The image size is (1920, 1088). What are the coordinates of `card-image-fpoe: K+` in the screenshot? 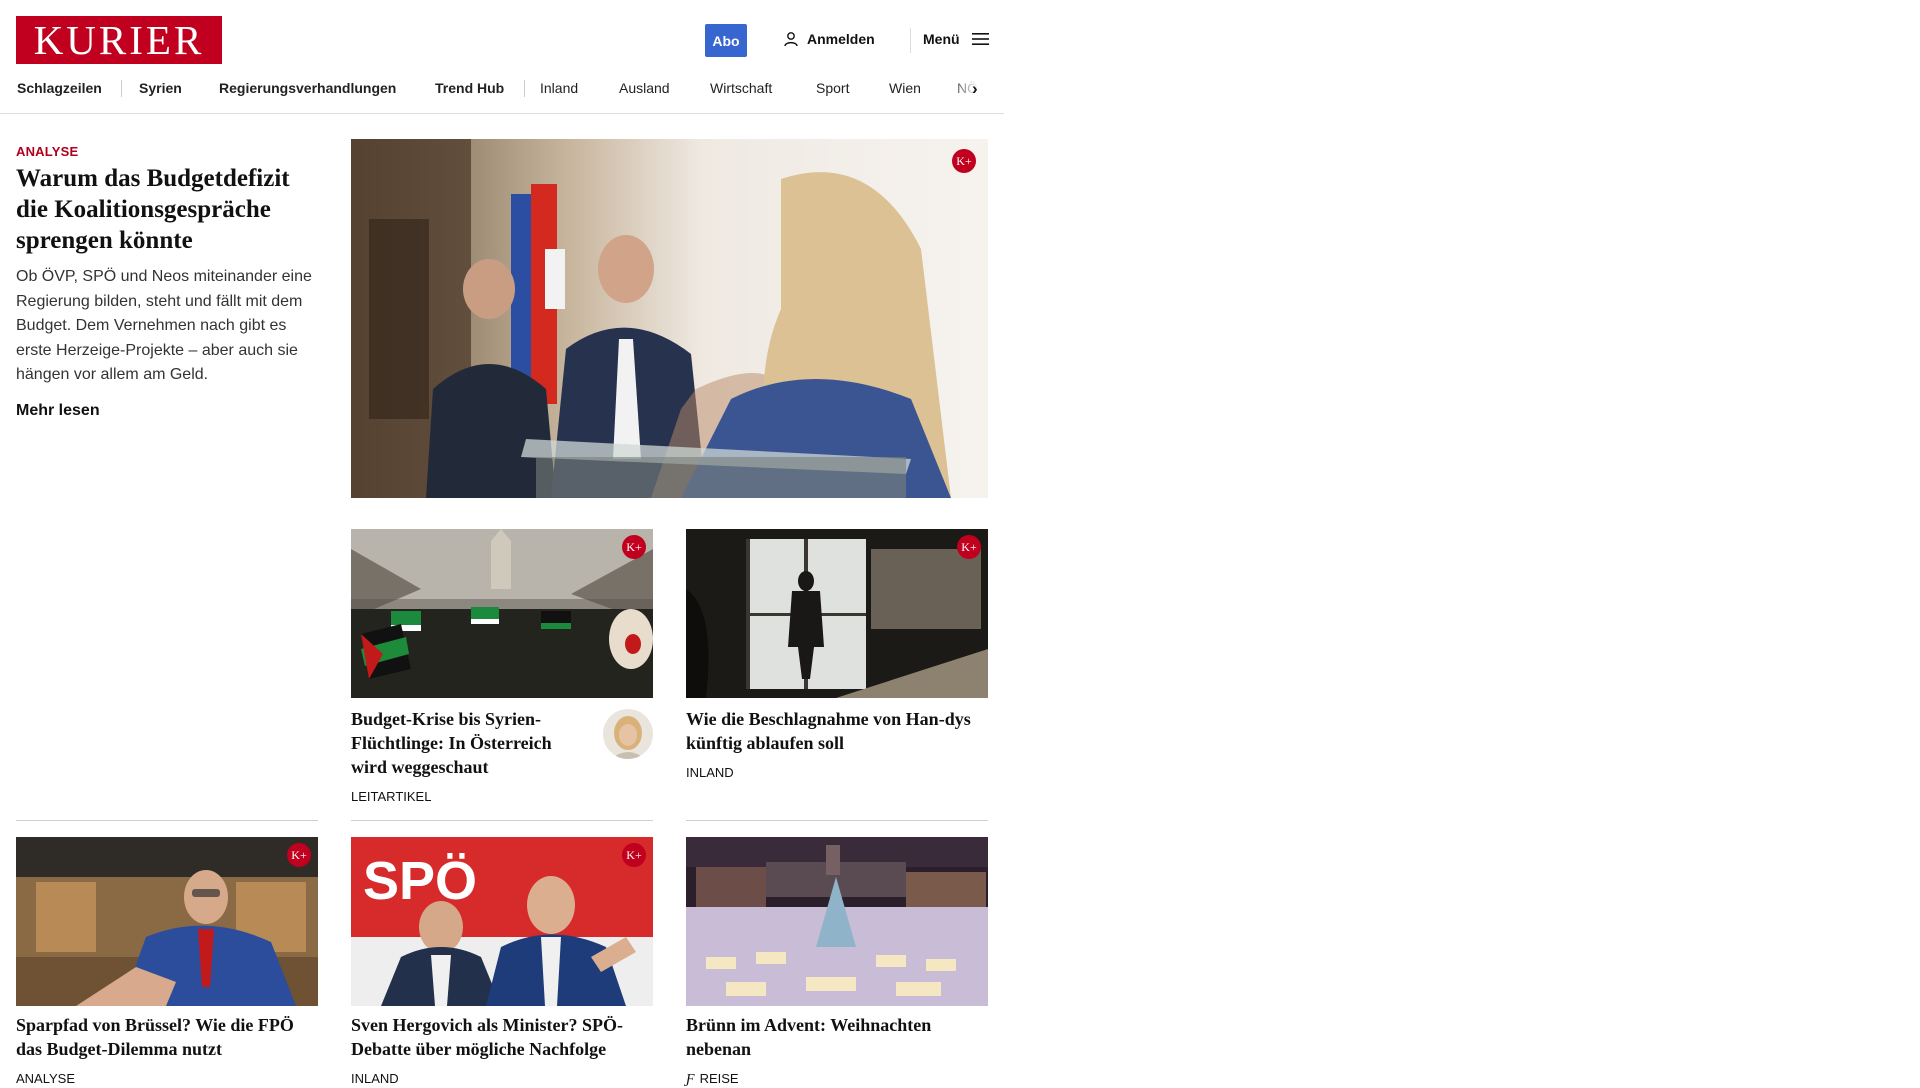 It's located at (167, 921).